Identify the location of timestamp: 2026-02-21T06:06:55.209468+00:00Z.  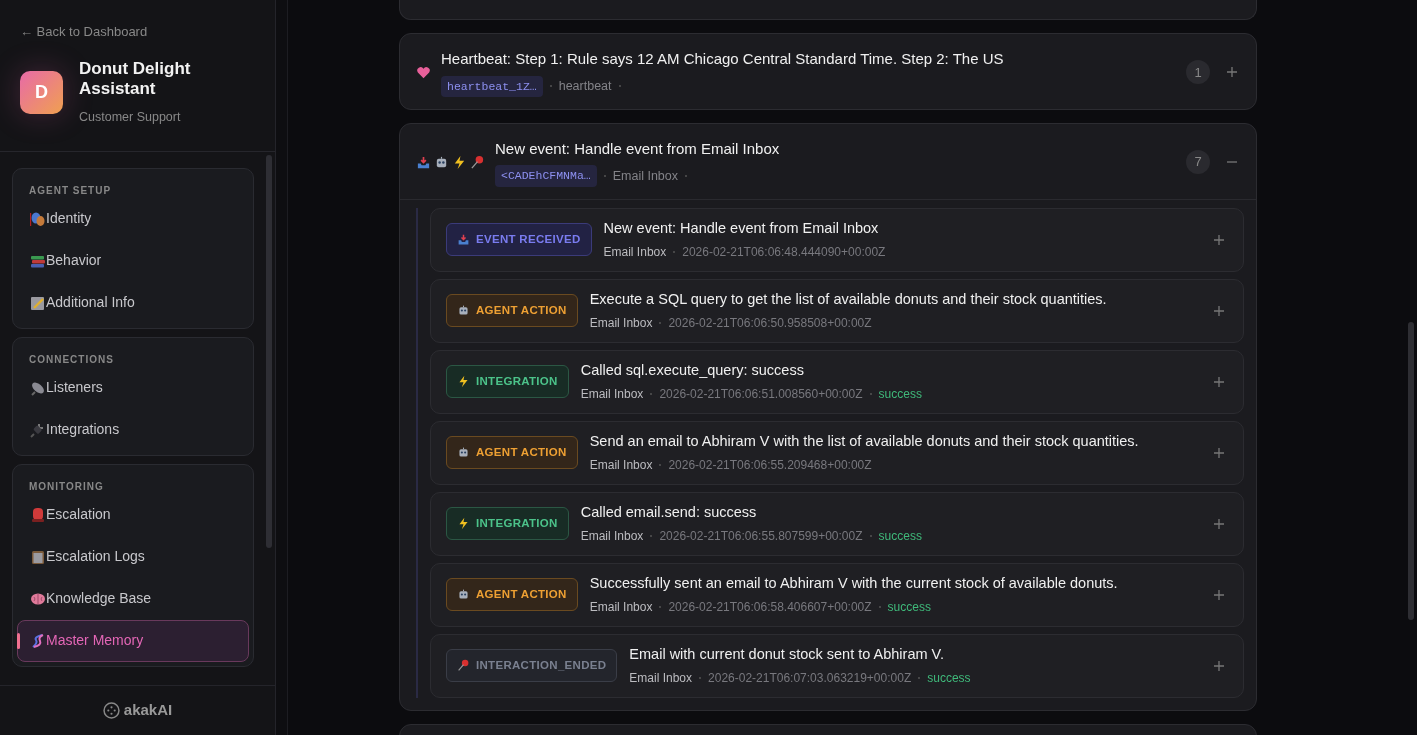
(770, 465).